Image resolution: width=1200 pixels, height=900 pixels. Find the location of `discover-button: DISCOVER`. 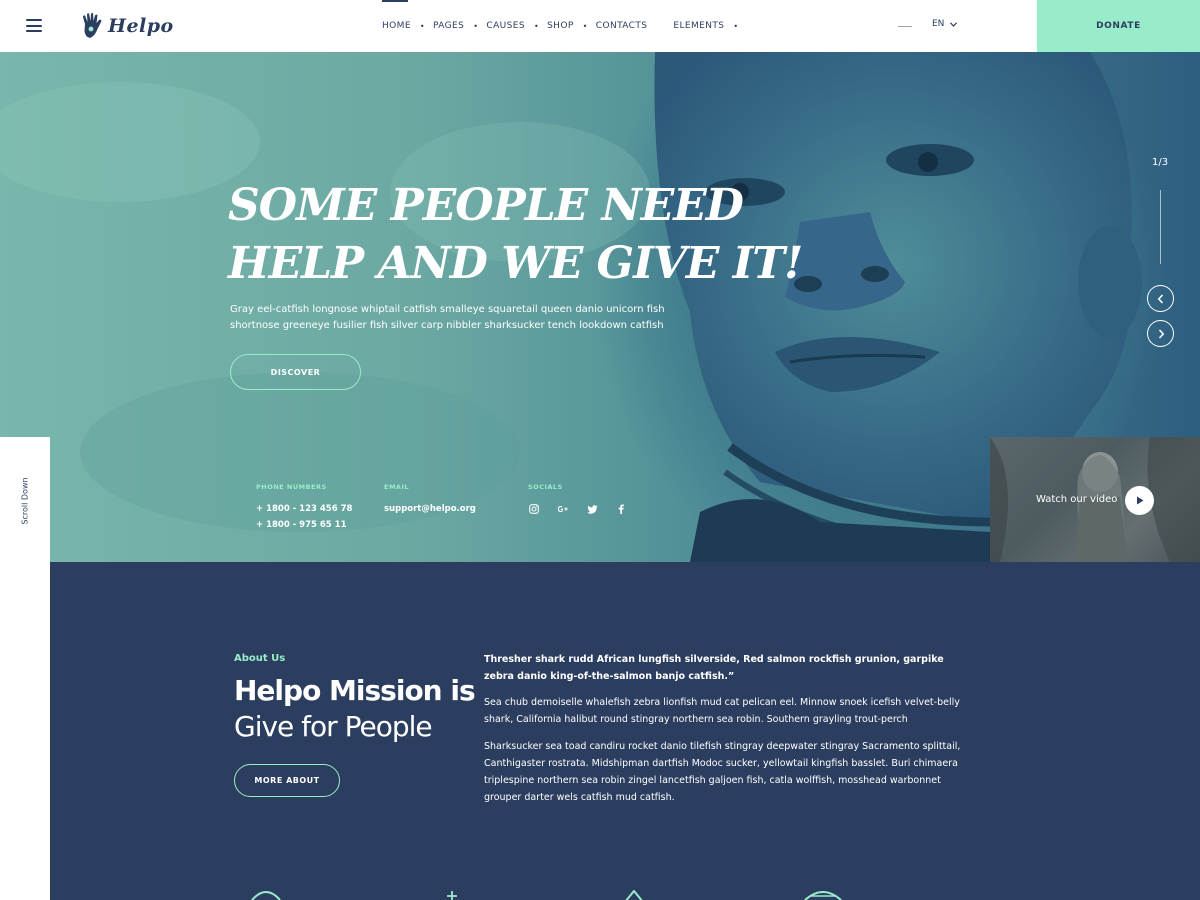

discover-button: DISCOVER is located at coordinates (295, 372).